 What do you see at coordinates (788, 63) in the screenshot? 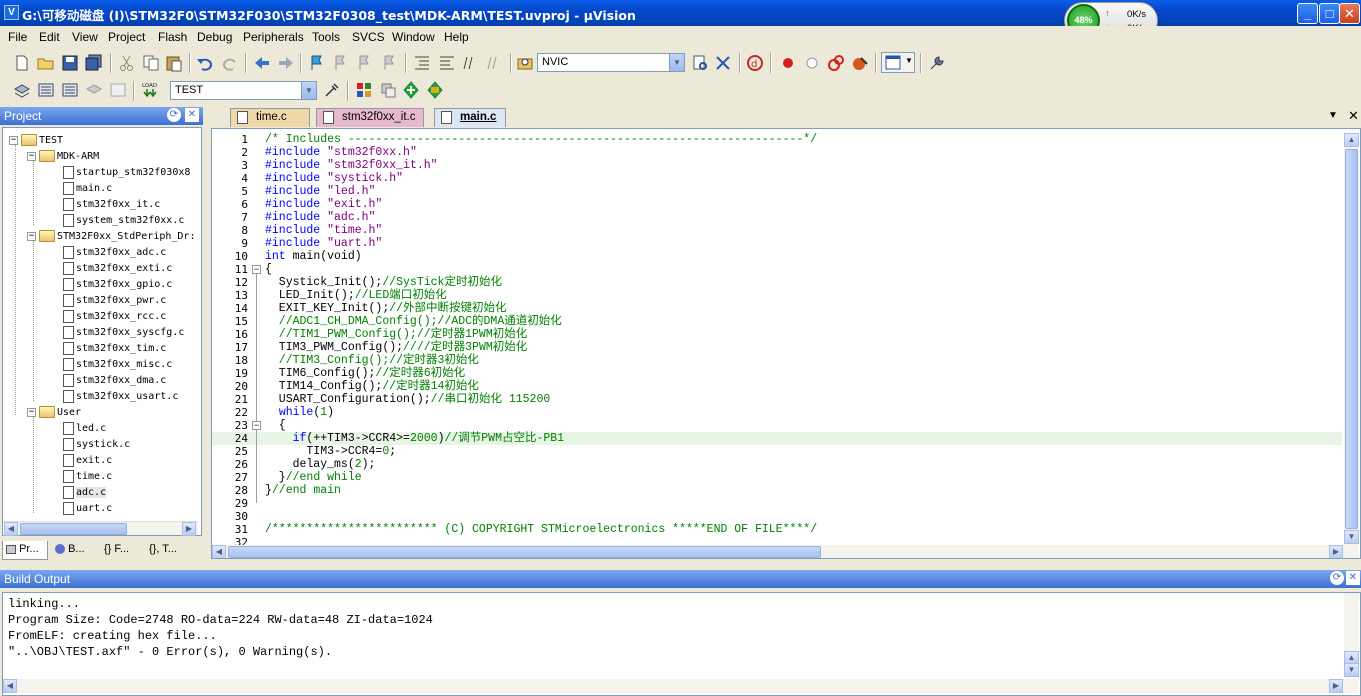
I see `insert-breakpoint-icon` at bounding box center [788, 63].